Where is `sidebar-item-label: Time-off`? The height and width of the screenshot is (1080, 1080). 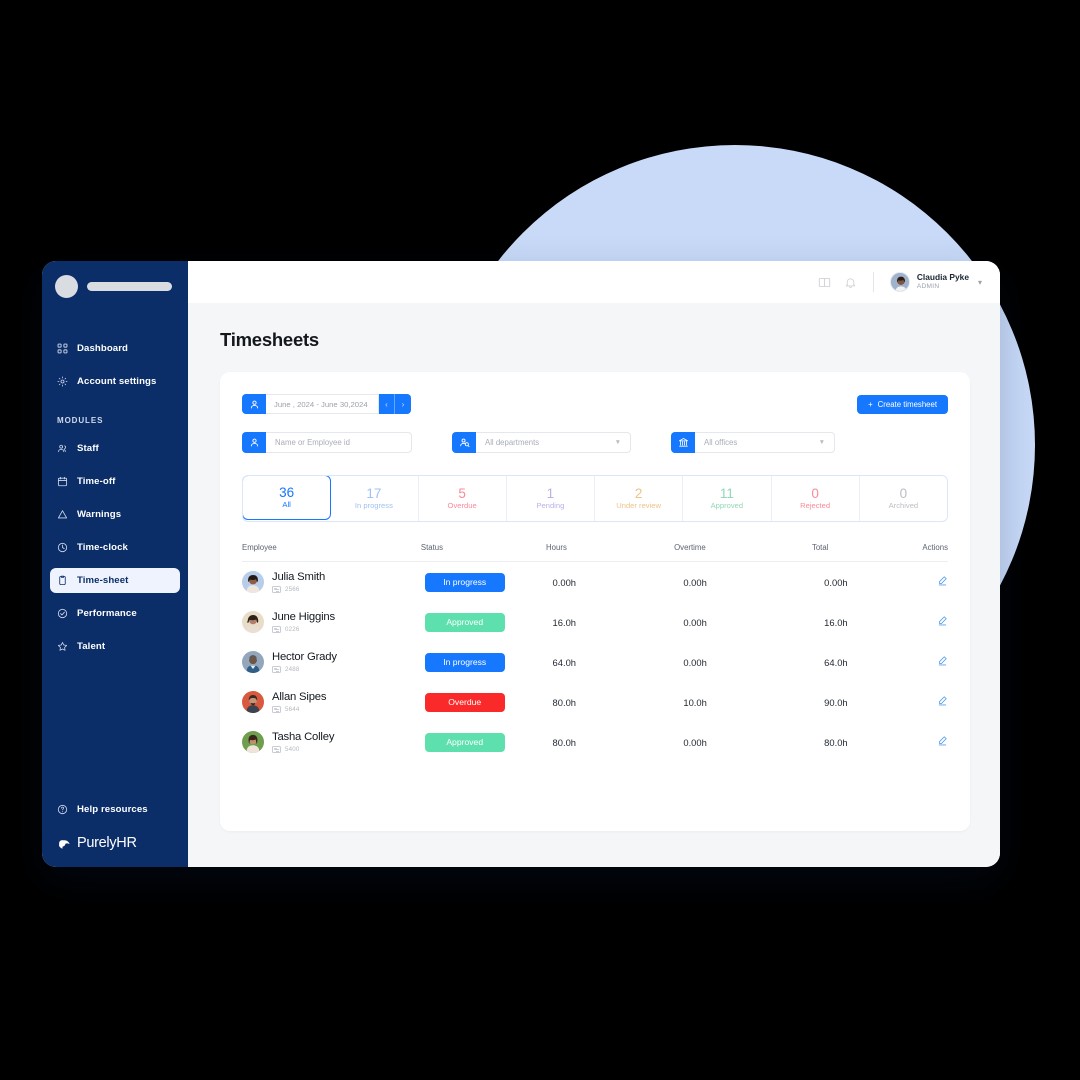 sidebar-item-label: Time-off is located at coordinates (96, 481).